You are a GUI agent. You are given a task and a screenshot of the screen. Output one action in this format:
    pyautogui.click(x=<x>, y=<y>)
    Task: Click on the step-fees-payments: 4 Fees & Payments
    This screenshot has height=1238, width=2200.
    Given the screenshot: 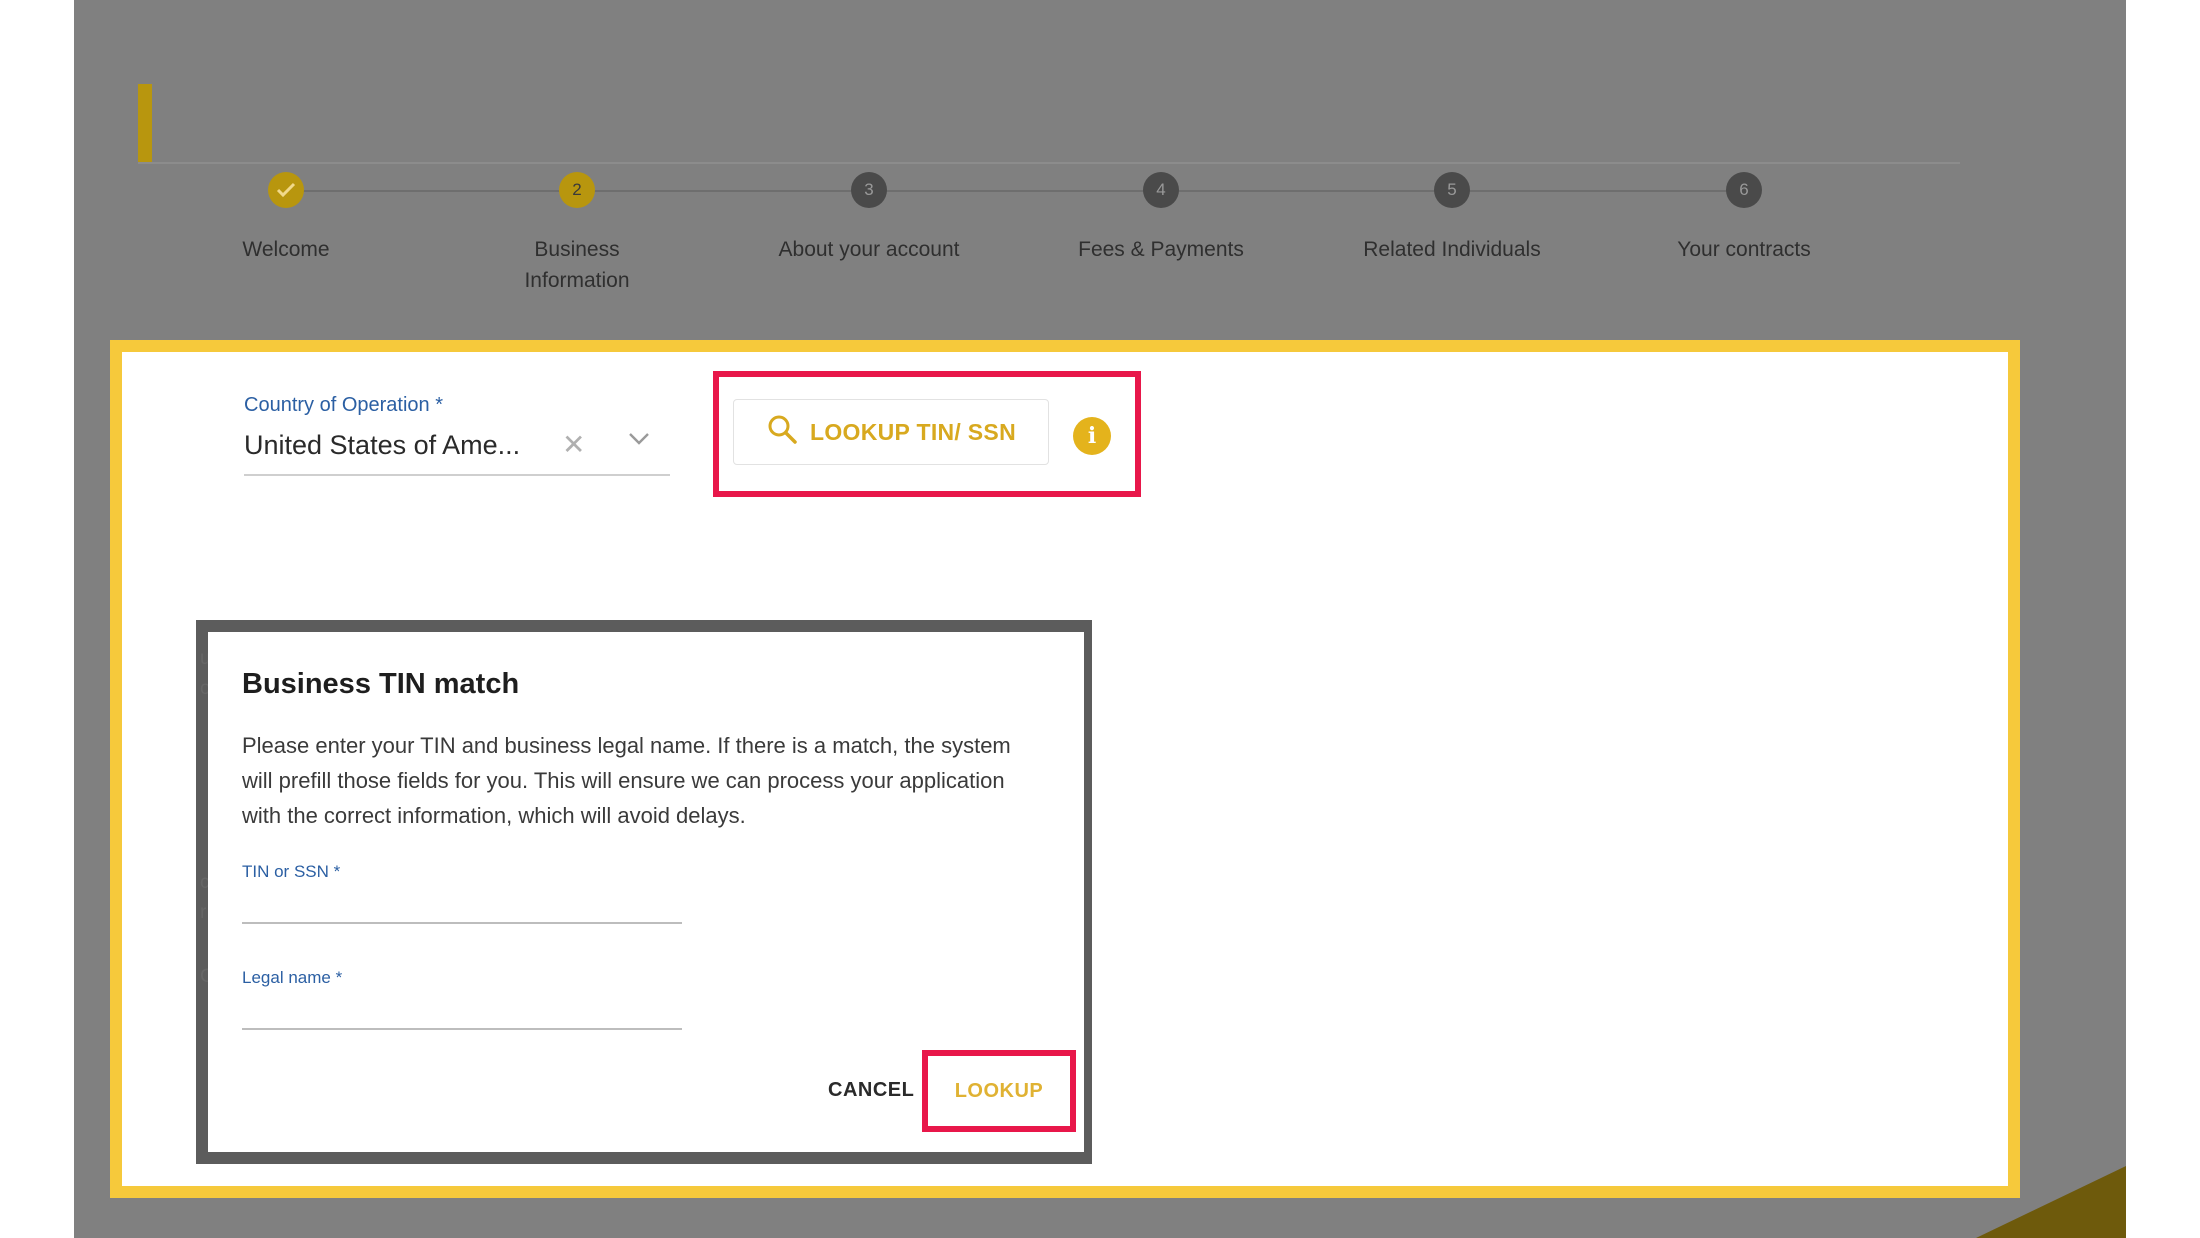 What is the action you would take?
    pyautogui.click(x=1161, y=218)
    